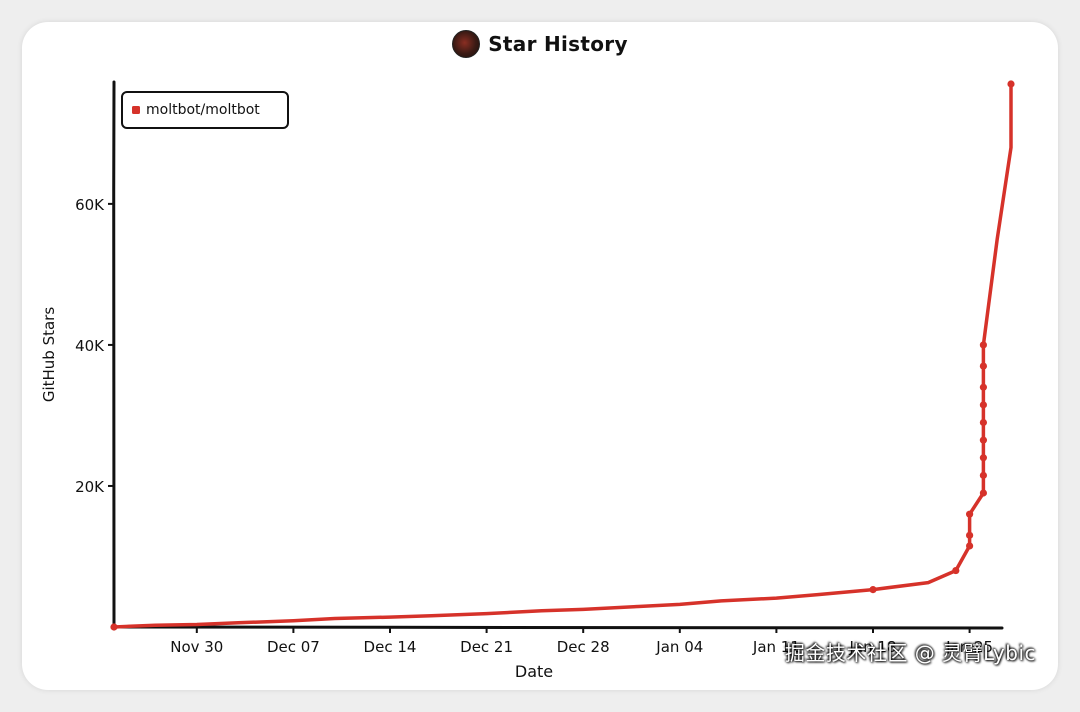 This screenshot has width=1080, height=712. Describe the element at coordinates (486, 647) in the screenshot. I see `x-tick-label: Dec 21` at that location.